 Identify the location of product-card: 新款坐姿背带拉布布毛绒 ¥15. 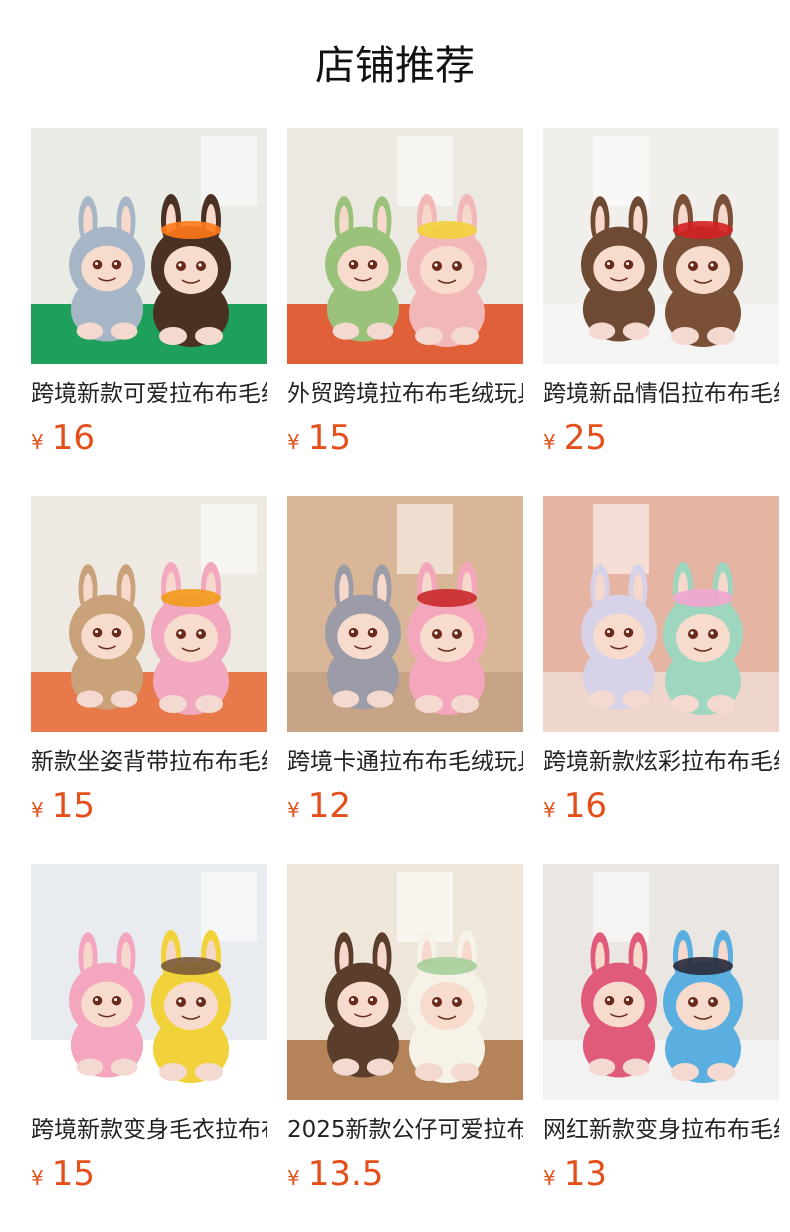
(149, 680).